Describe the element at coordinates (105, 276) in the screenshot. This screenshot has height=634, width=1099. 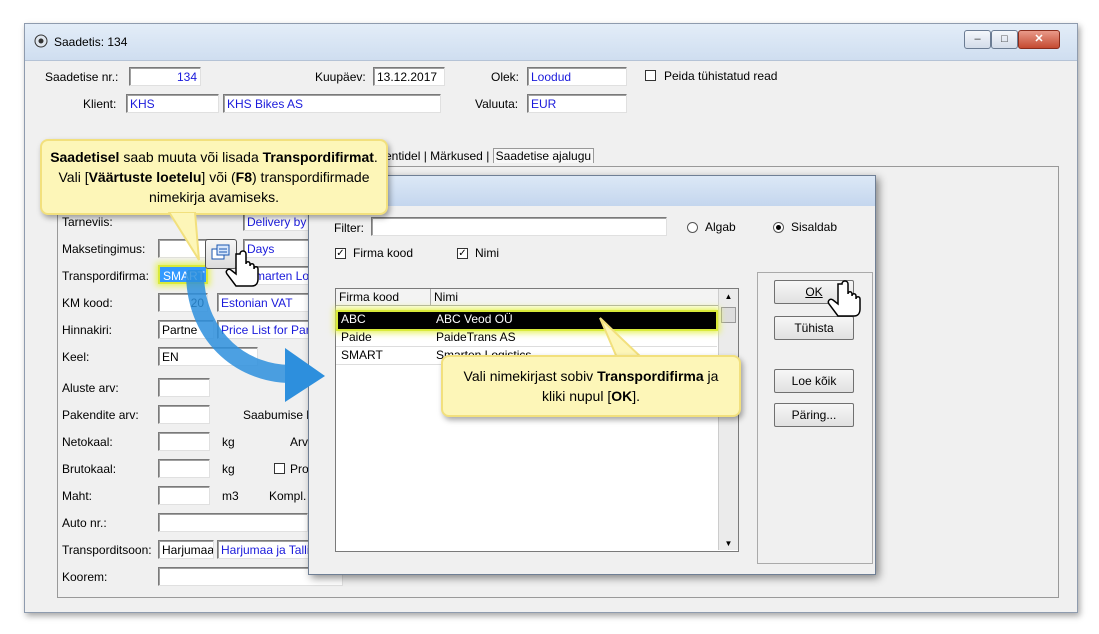
I see `transpordifirma-label: Transpordifirma:` at that location.